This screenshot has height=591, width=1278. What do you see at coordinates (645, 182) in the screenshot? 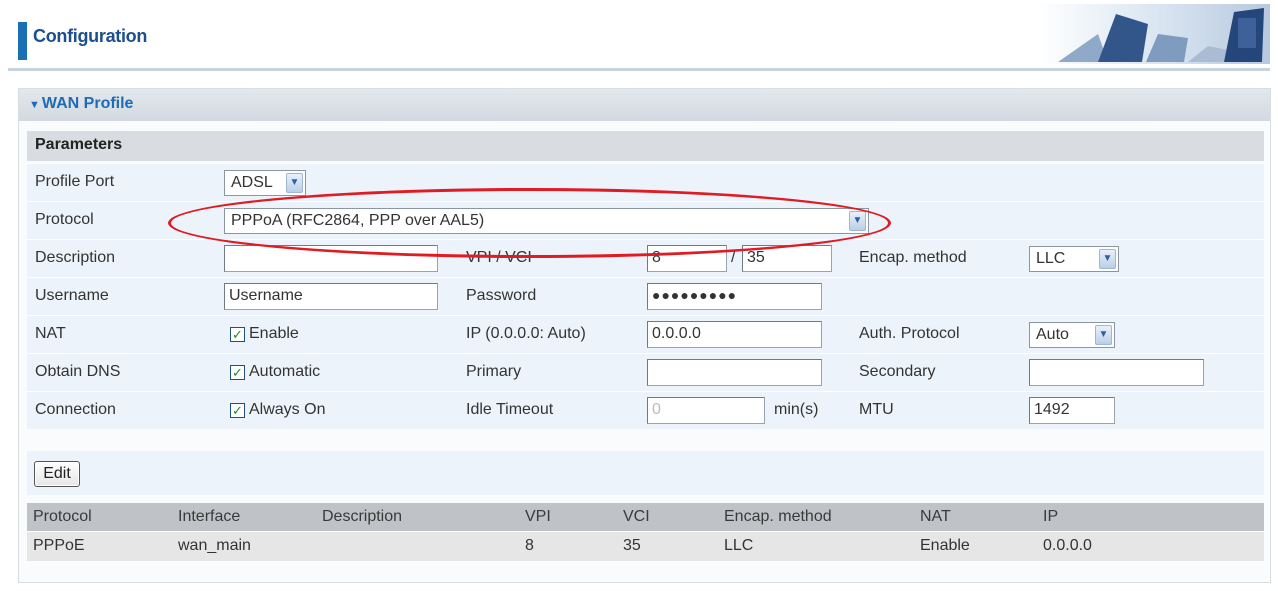
I see `row-profile-port: Profile Port ADSL ▼` at bounding box center [645, 182].